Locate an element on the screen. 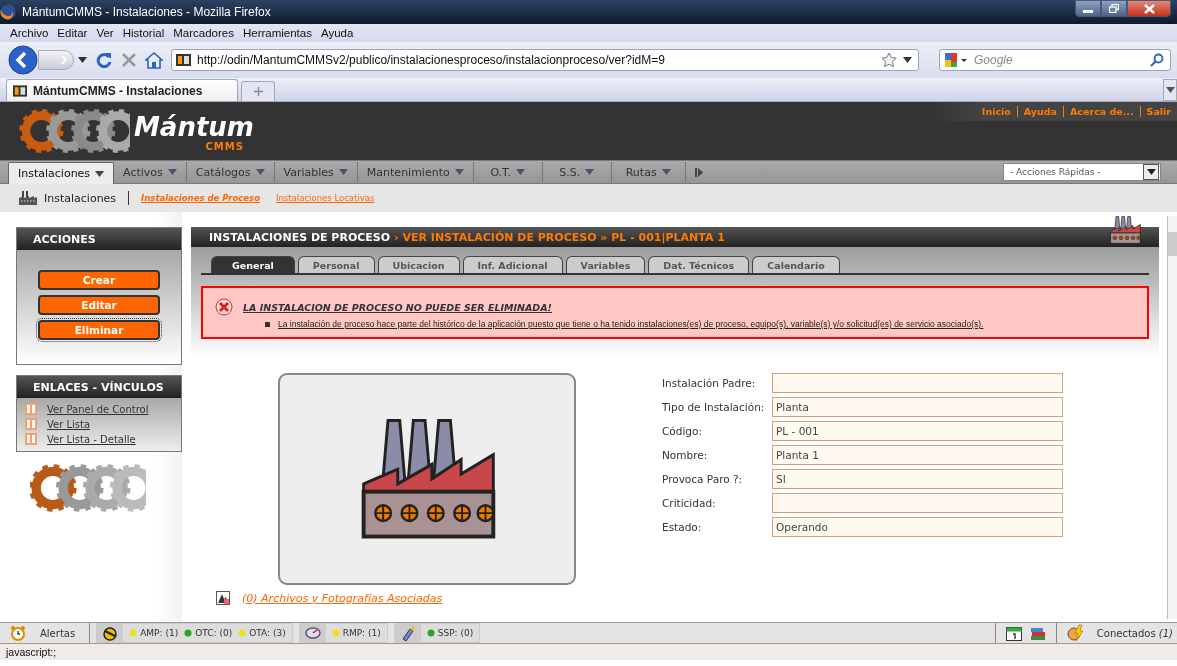  scrollbar is located at coordinates (1172, 417).